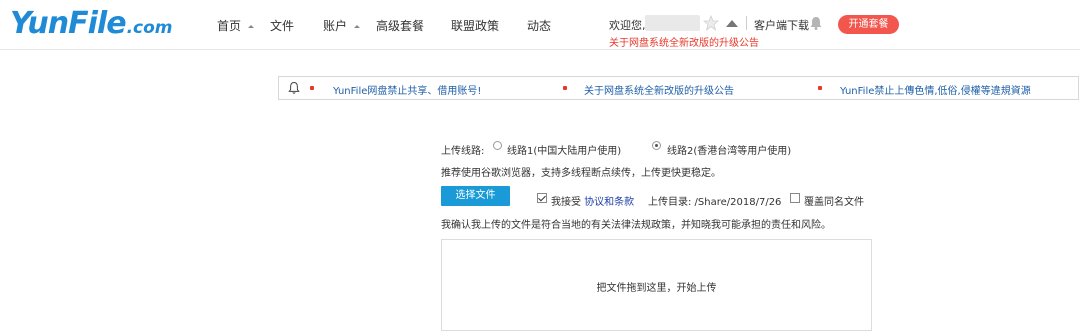 The image size is (1080, 335). Describe the element at coordinates (407, 89) in the screenshot. I see `notice-item: YunFile网盘禁止共享、借用账号!` at that location.